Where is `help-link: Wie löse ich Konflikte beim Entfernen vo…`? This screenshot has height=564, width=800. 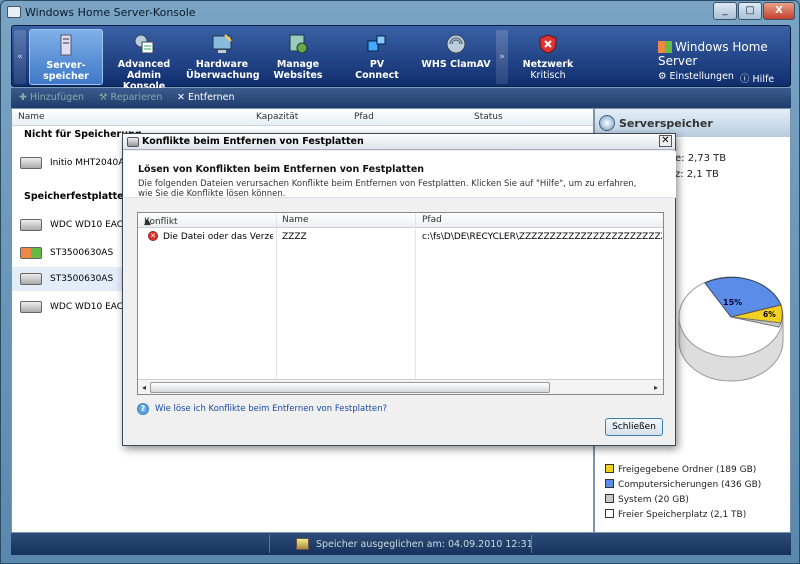 help-link: Wie löse ich Konflikte beim Entfernen vo… is located at coordinates (271, 409).